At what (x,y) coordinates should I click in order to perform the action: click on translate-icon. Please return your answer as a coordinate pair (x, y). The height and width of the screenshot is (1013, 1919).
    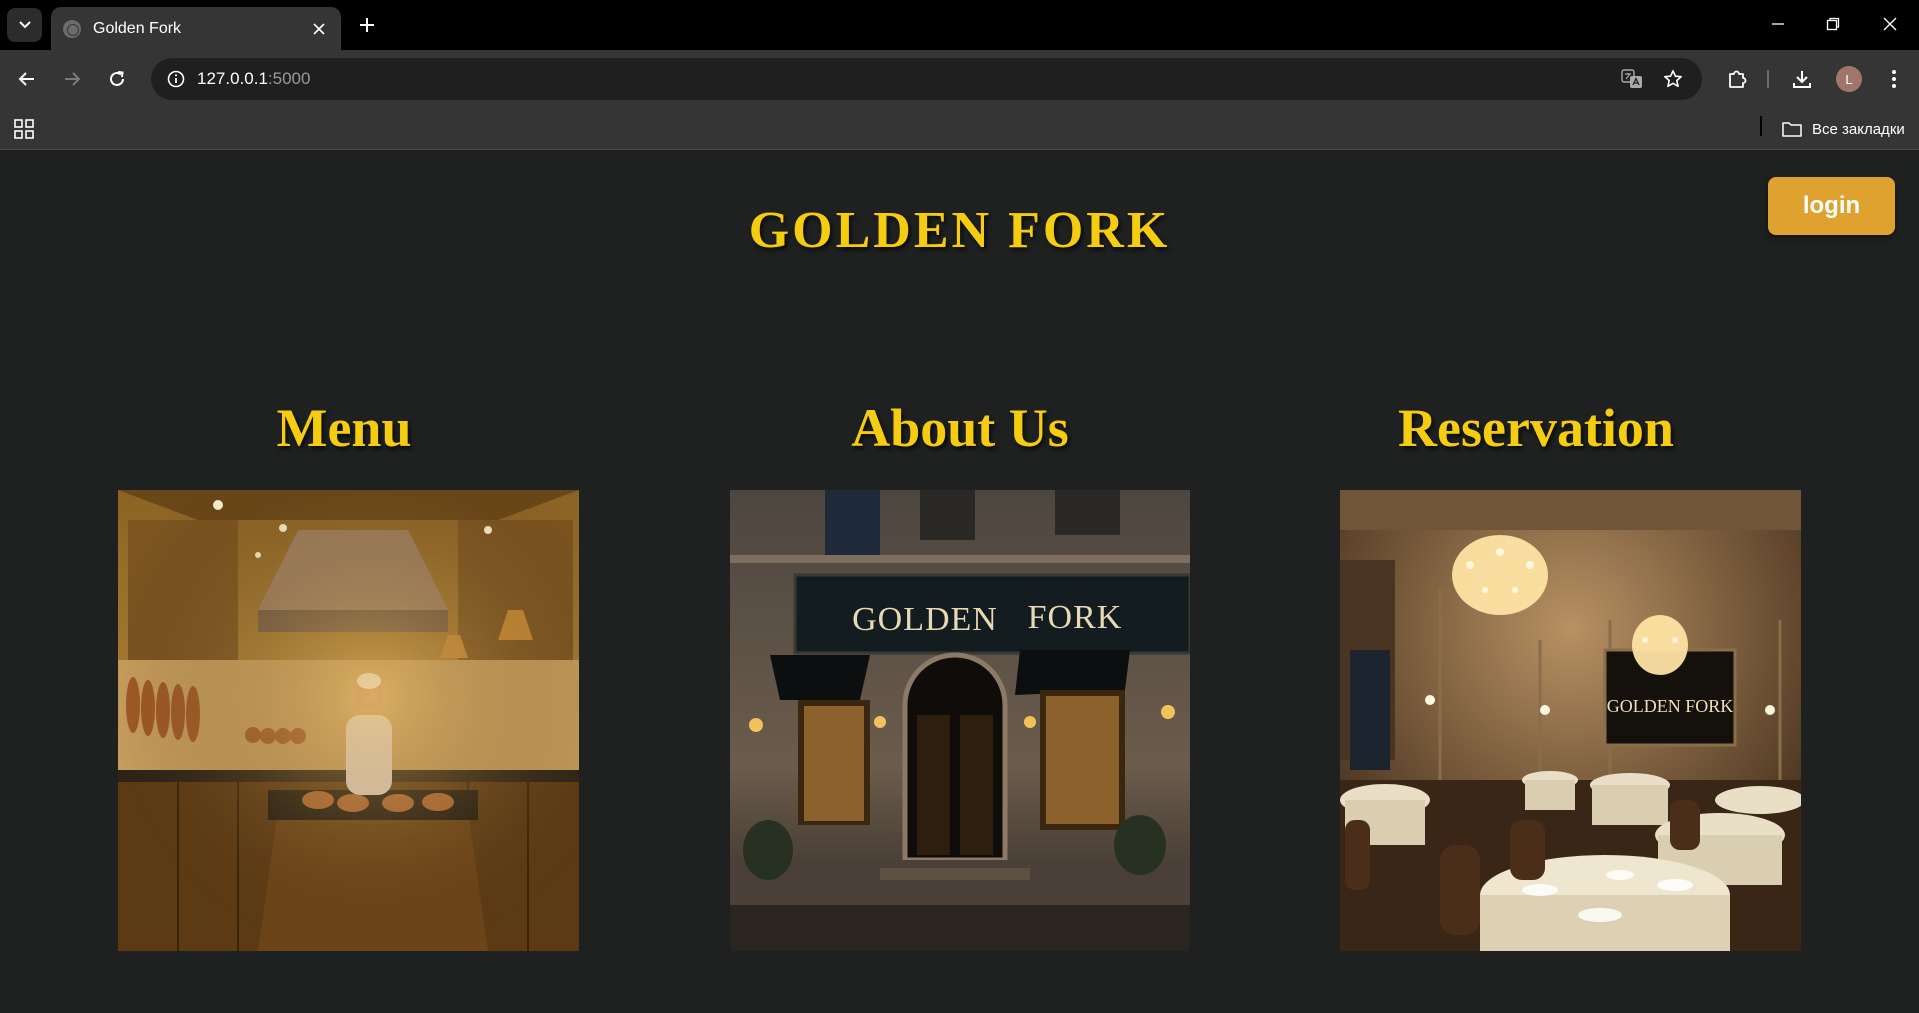
    Looking at the image, I should click on (1631, 78).